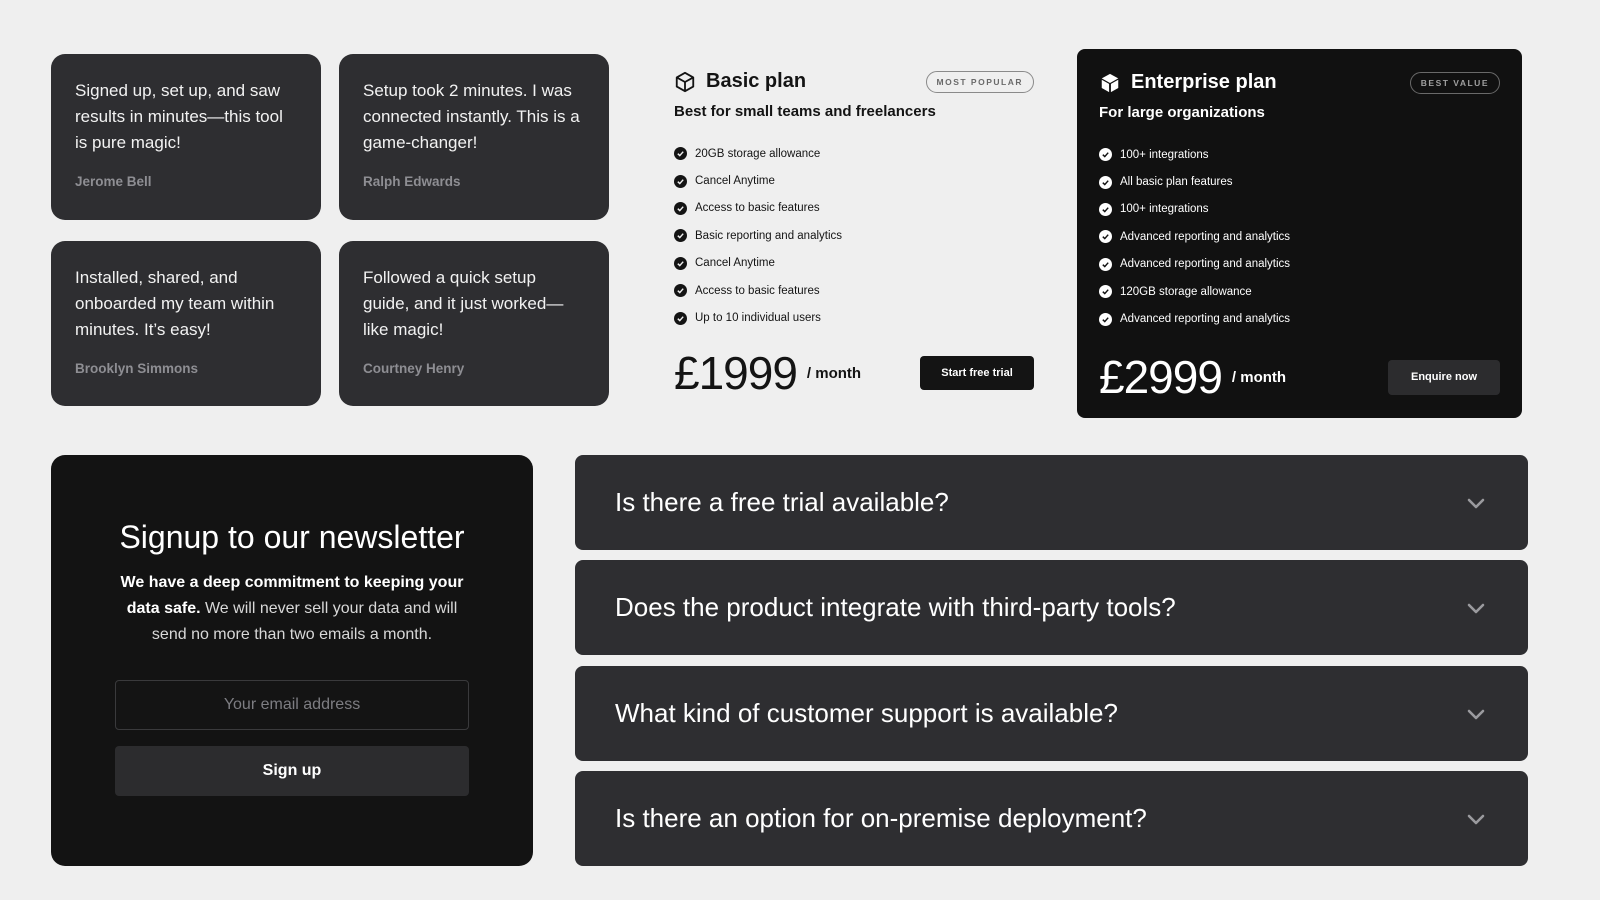  What do you see at coordinates (1051, 502) in the screenshot?
I see `faq-item: Is there a free trial available?` at bounding box center [1051, 502].